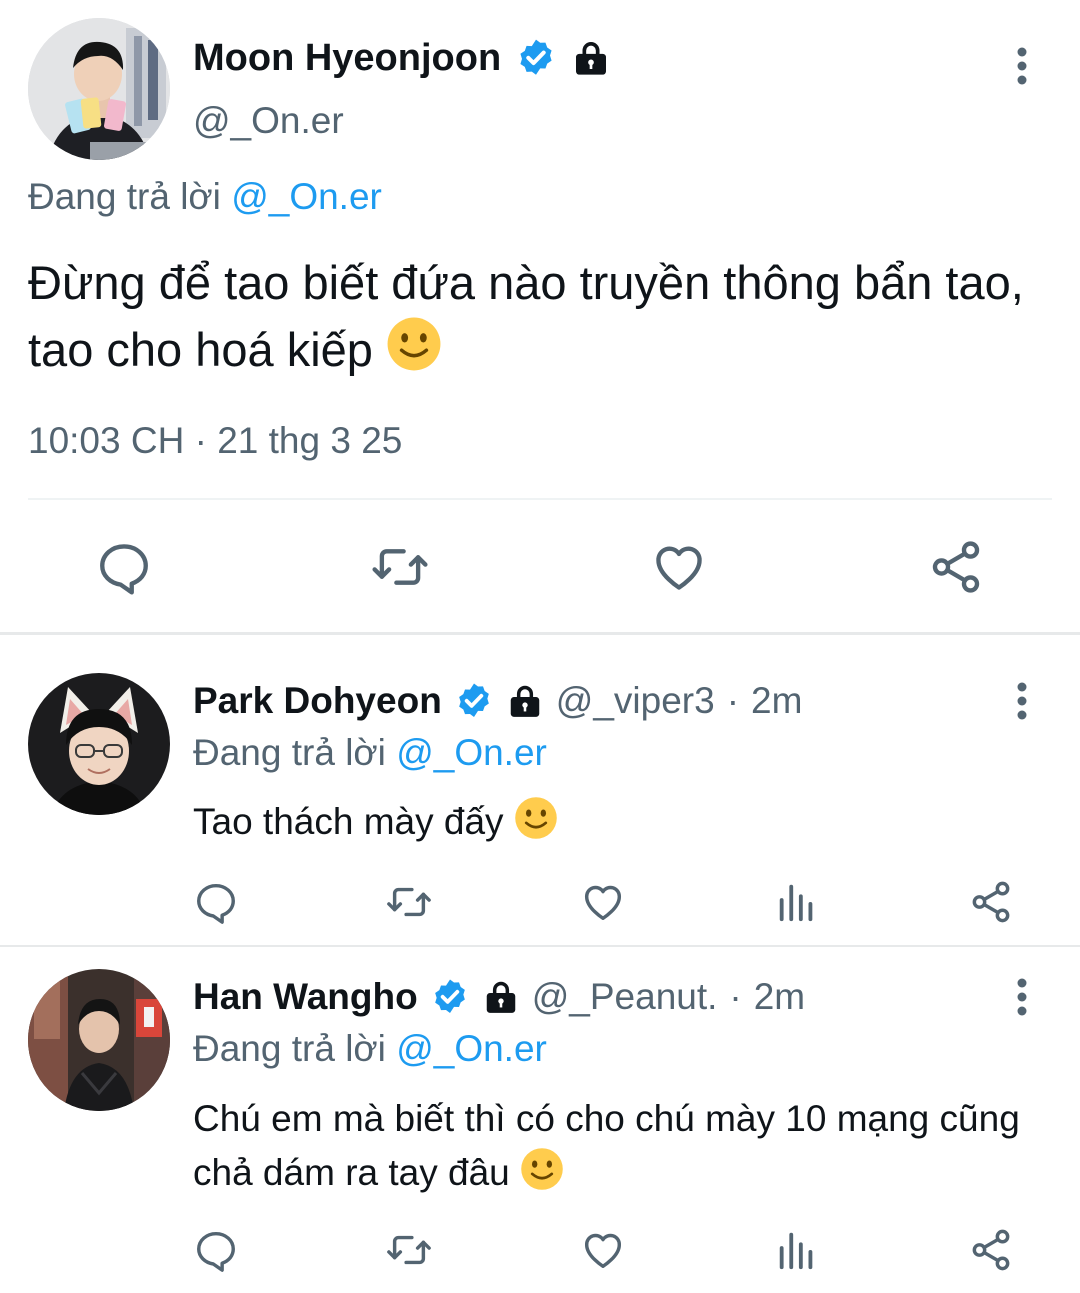 The height and width of the screenshot is (1293, 1080). What do you see at coordinates (347, 58) in the screenshot?
I see `author-name: Moon Hyeonjoon` at bounding box center [347, 58].